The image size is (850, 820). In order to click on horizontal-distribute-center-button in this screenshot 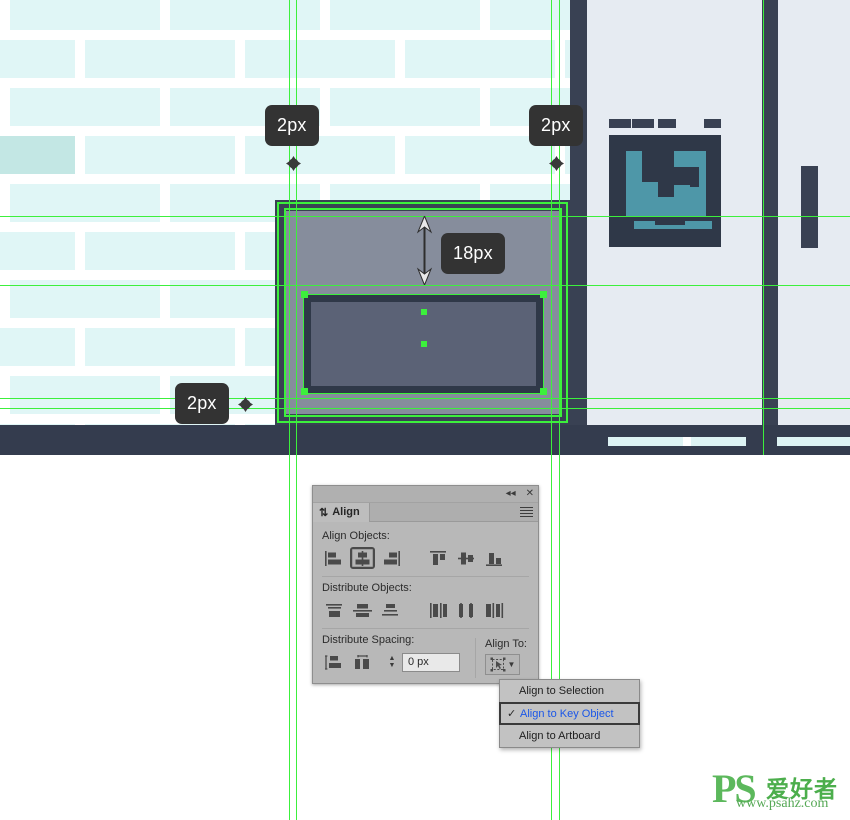, I will do `click(466, 610)`.